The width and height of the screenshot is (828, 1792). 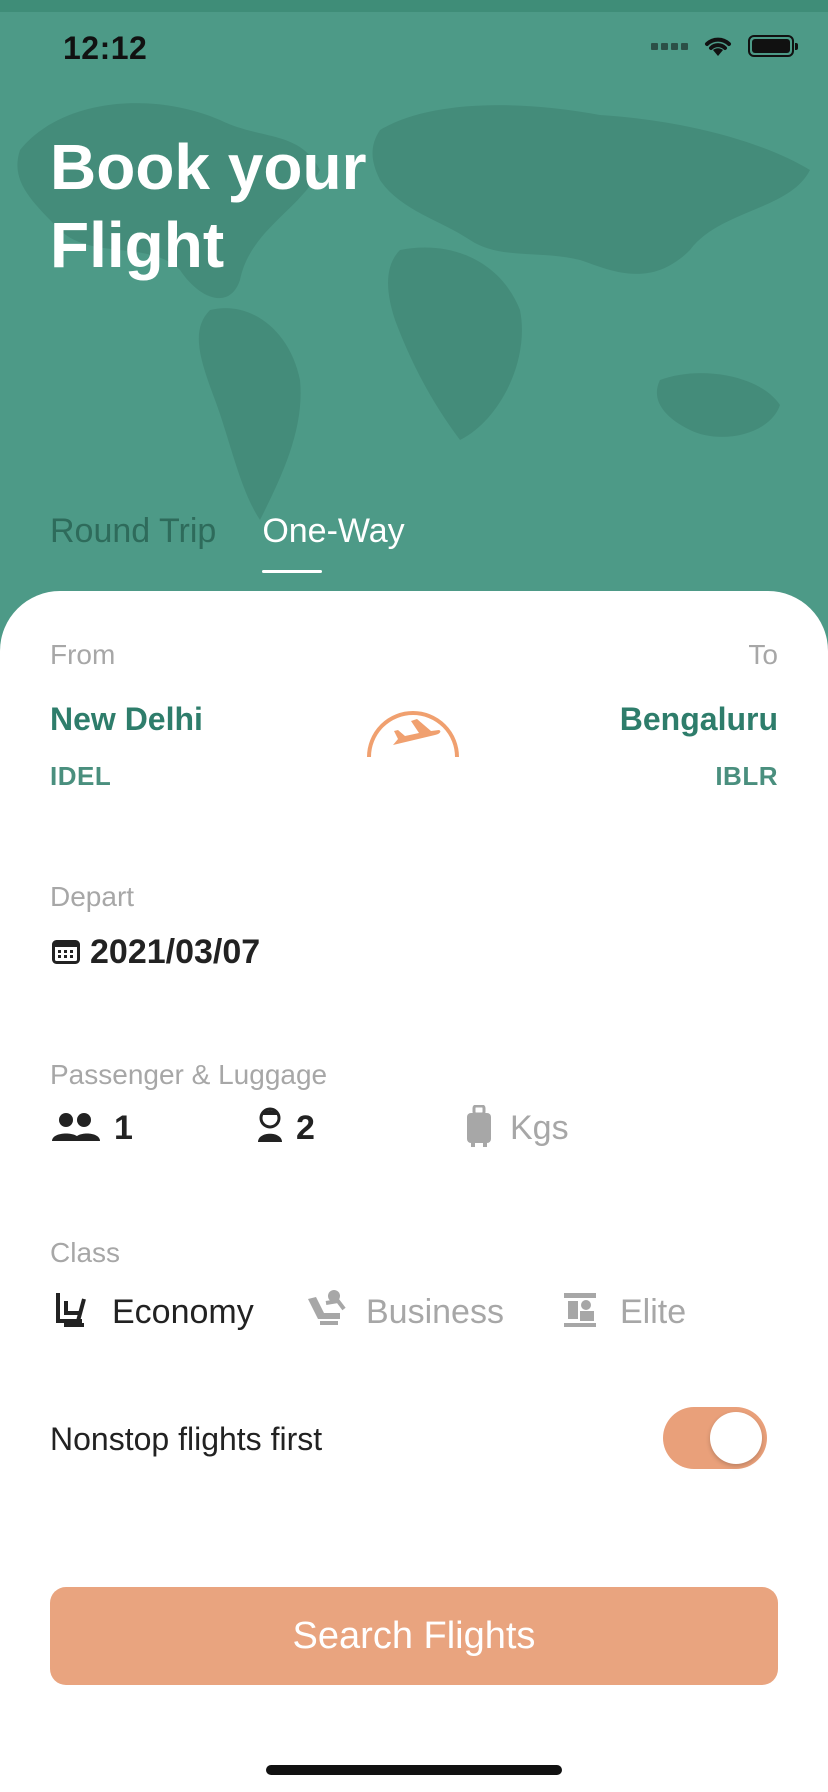 I want to click on trip-type-tabs: Round Trip One-Way, so click(x=227, y=542).